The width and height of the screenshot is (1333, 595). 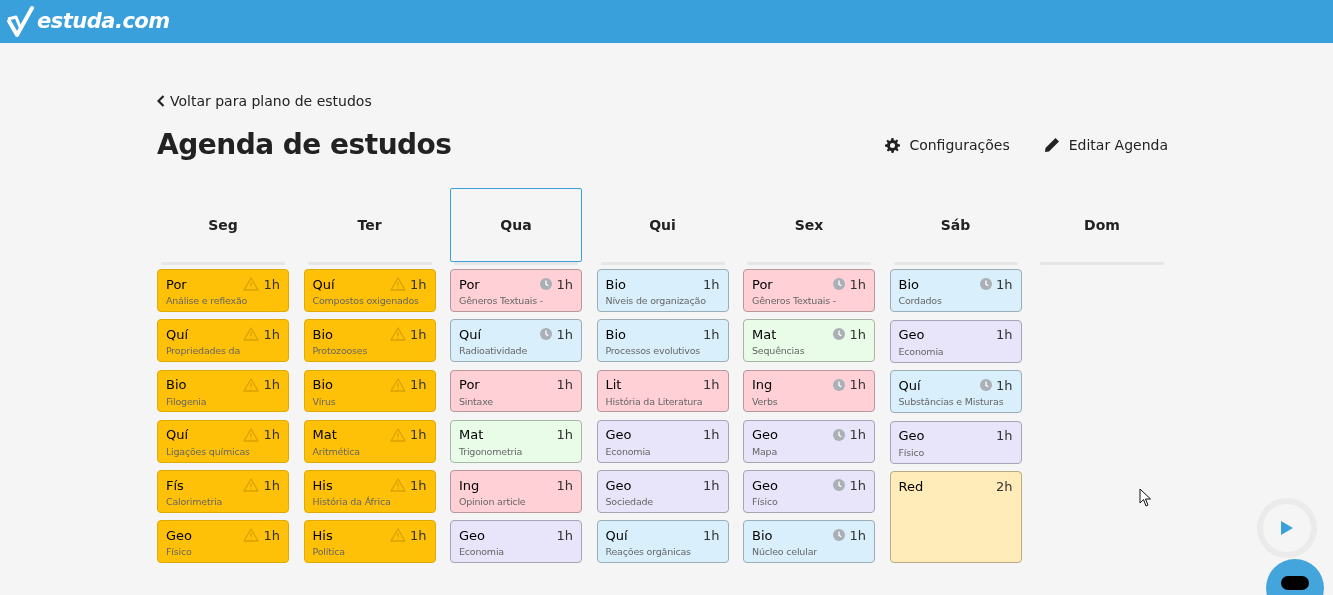 What do you see at coordinates (1102, 225) in the screenshot?
I see `day-tab: Dom` at bounding box center [1102, 225].